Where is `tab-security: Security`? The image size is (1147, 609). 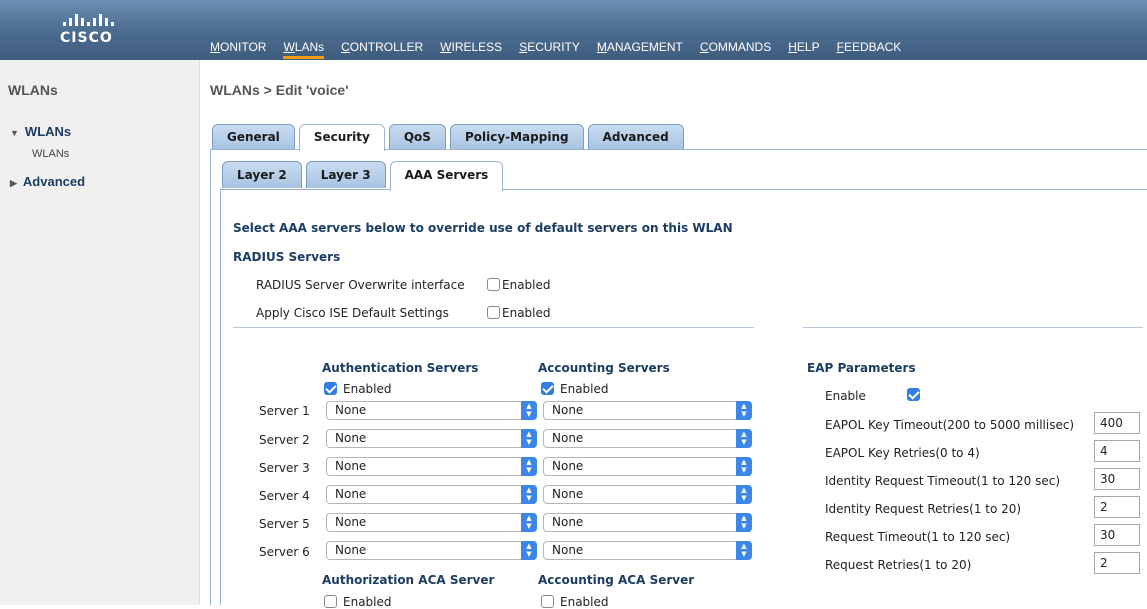 tab-security: Security is located at coordinates (341, 137).